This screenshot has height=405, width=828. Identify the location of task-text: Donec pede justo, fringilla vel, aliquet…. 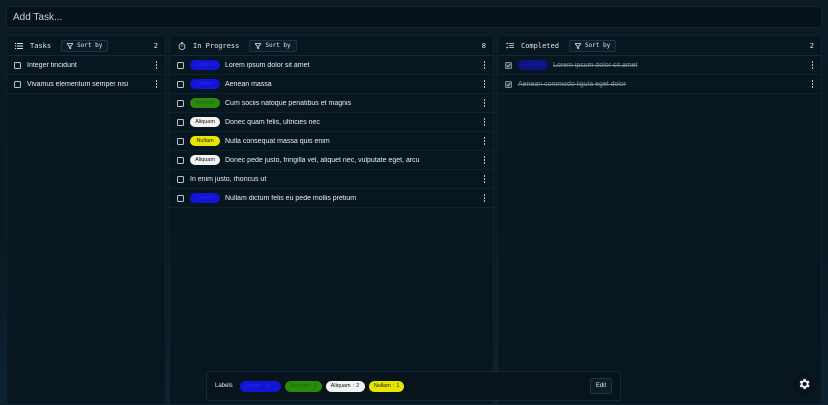
(322, 160).